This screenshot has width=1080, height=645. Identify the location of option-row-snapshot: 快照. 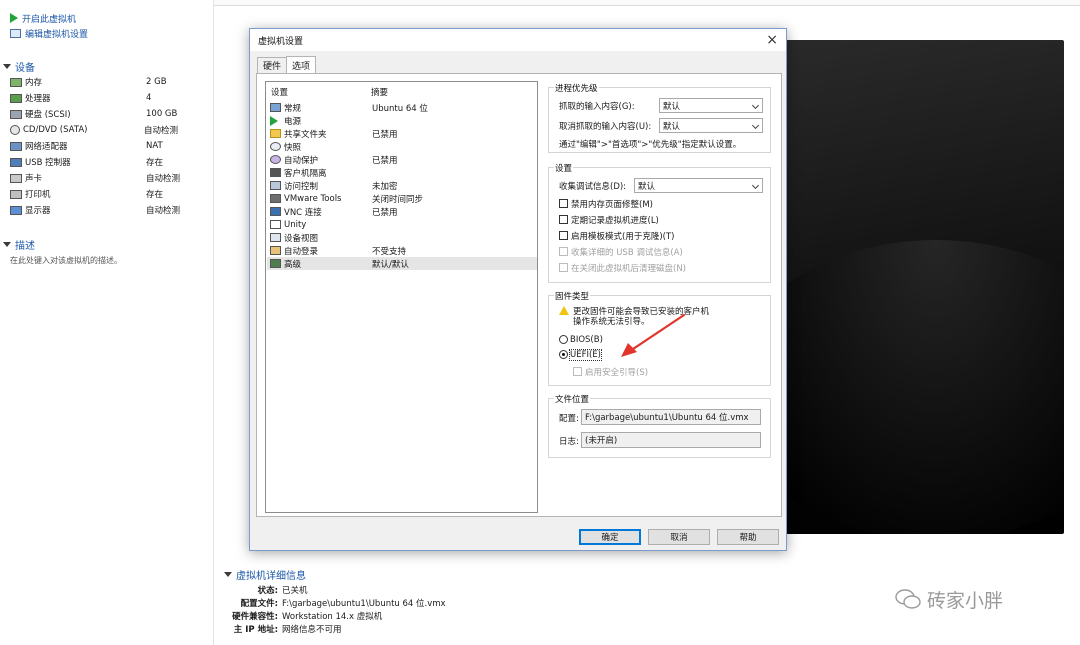
(402, 146).